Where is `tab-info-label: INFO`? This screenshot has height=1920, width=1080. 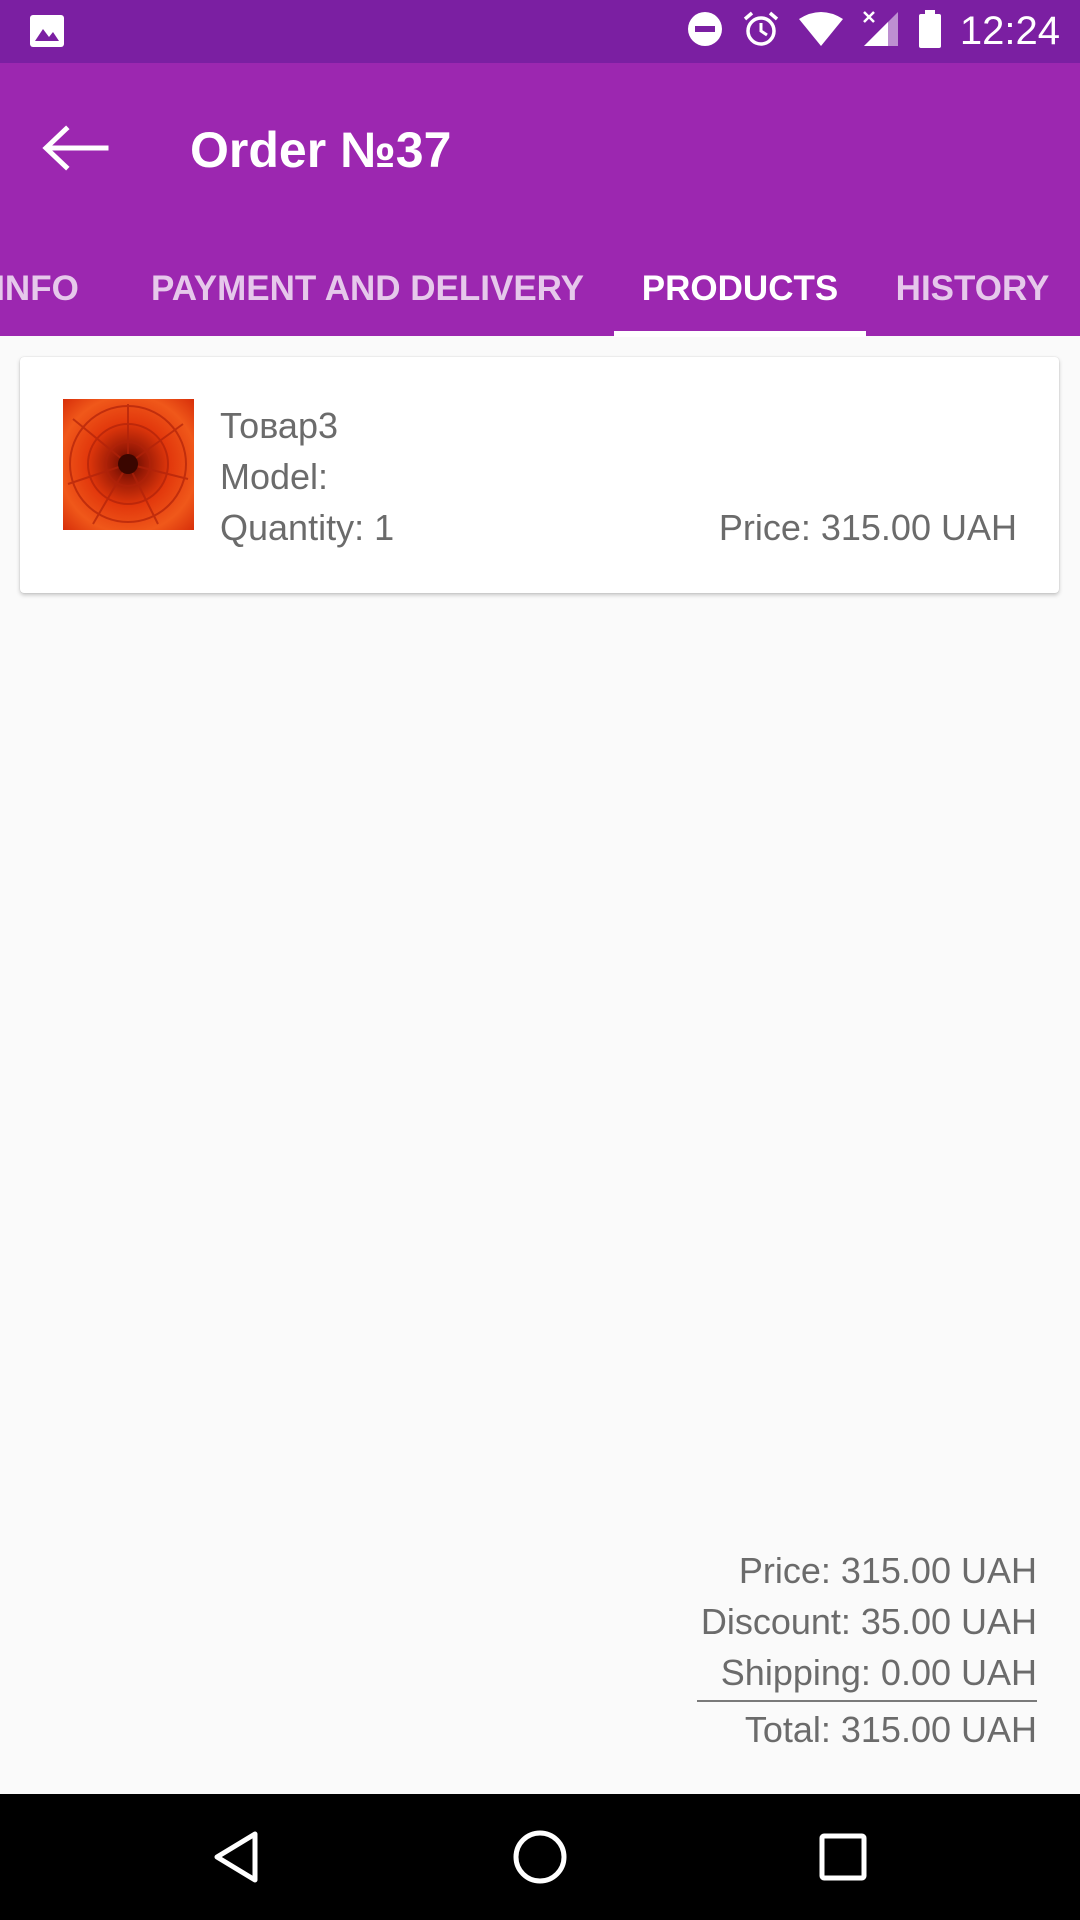
tab-info-label: INFO is located at coordinates (39, 288).